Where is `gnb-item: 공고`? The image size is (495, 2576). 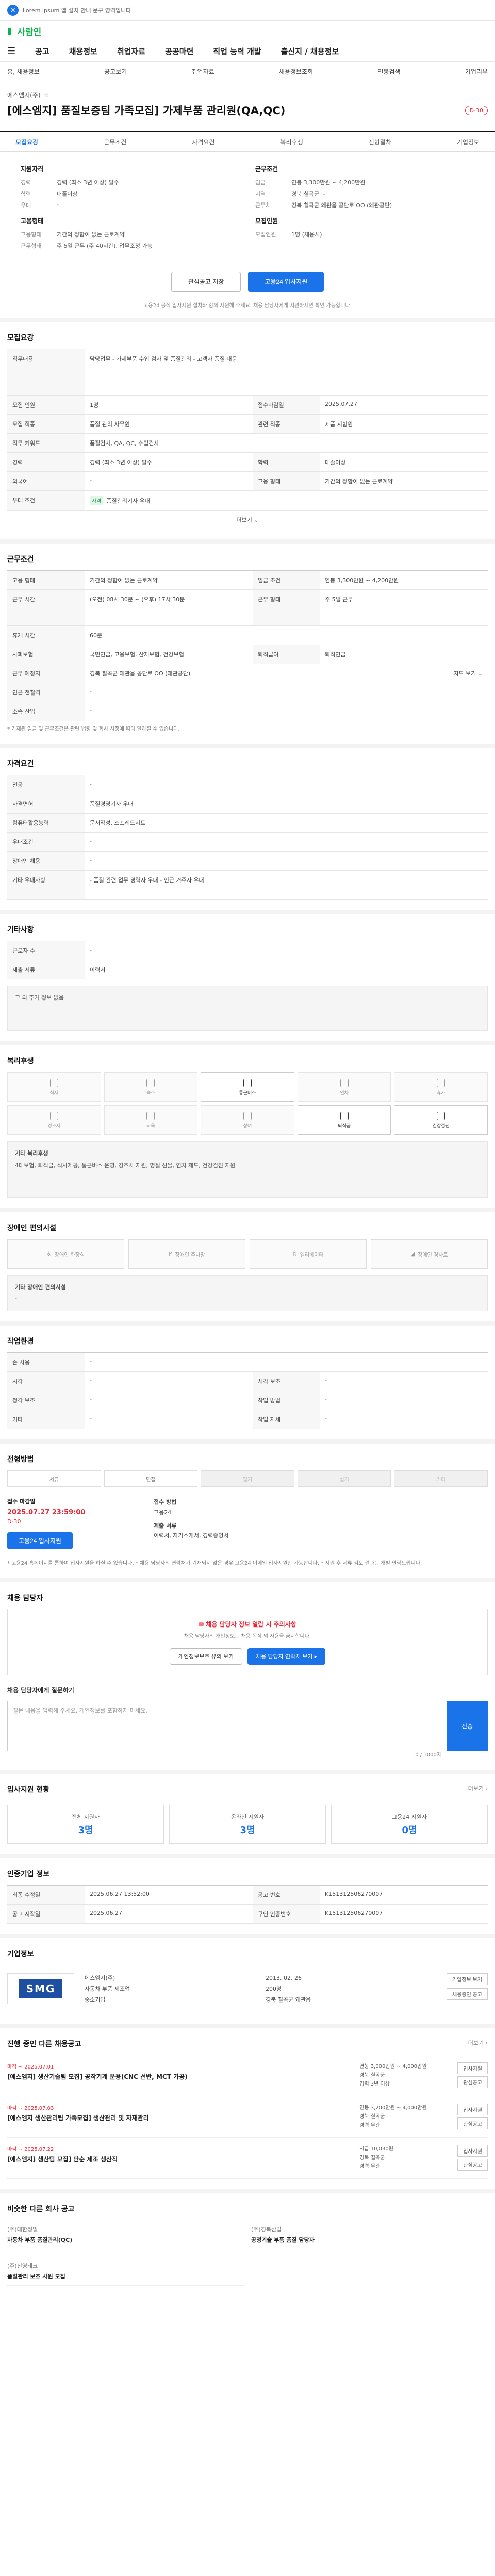
gnb-item: 공고 is located at coordinates (42, 51).